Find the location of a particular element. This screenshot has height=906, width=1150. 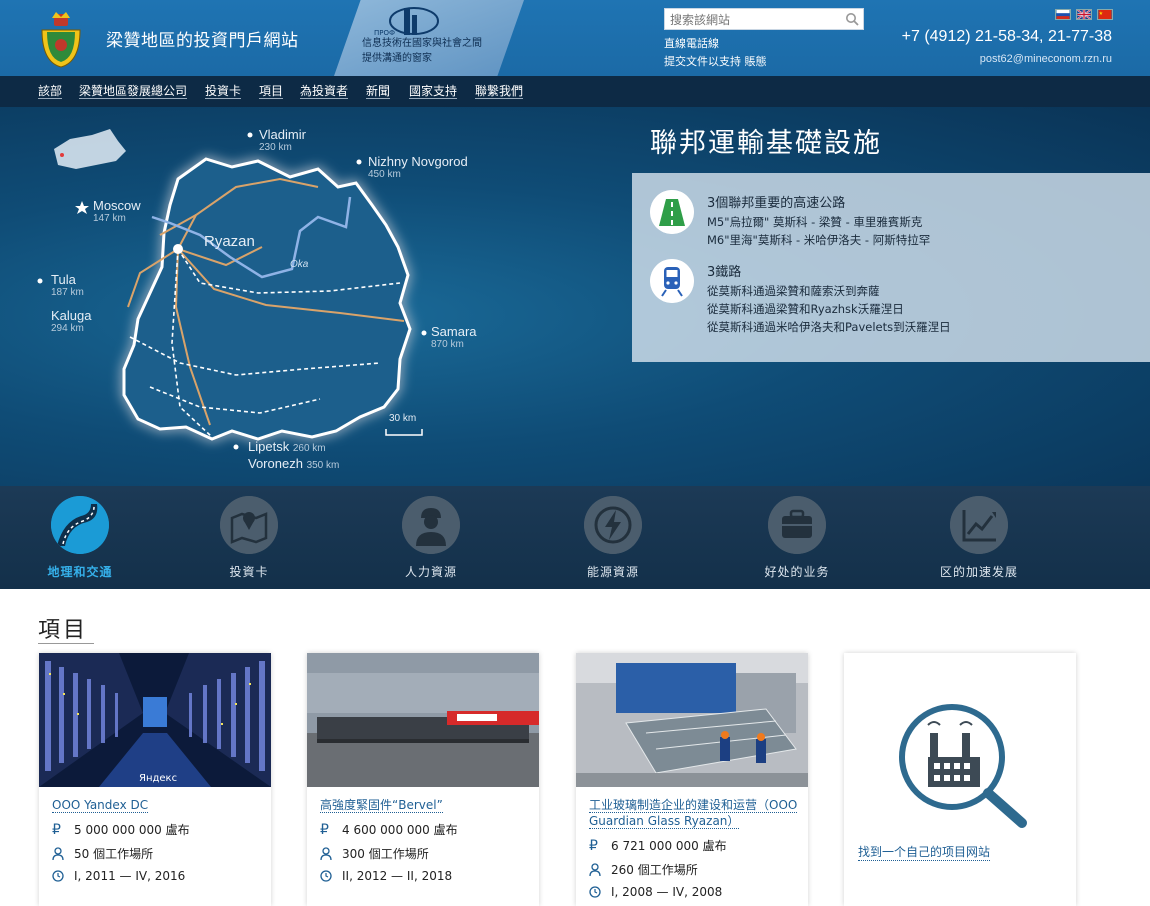

project-jobs: 260 個工作場所 is located at coordinates (643, 869).